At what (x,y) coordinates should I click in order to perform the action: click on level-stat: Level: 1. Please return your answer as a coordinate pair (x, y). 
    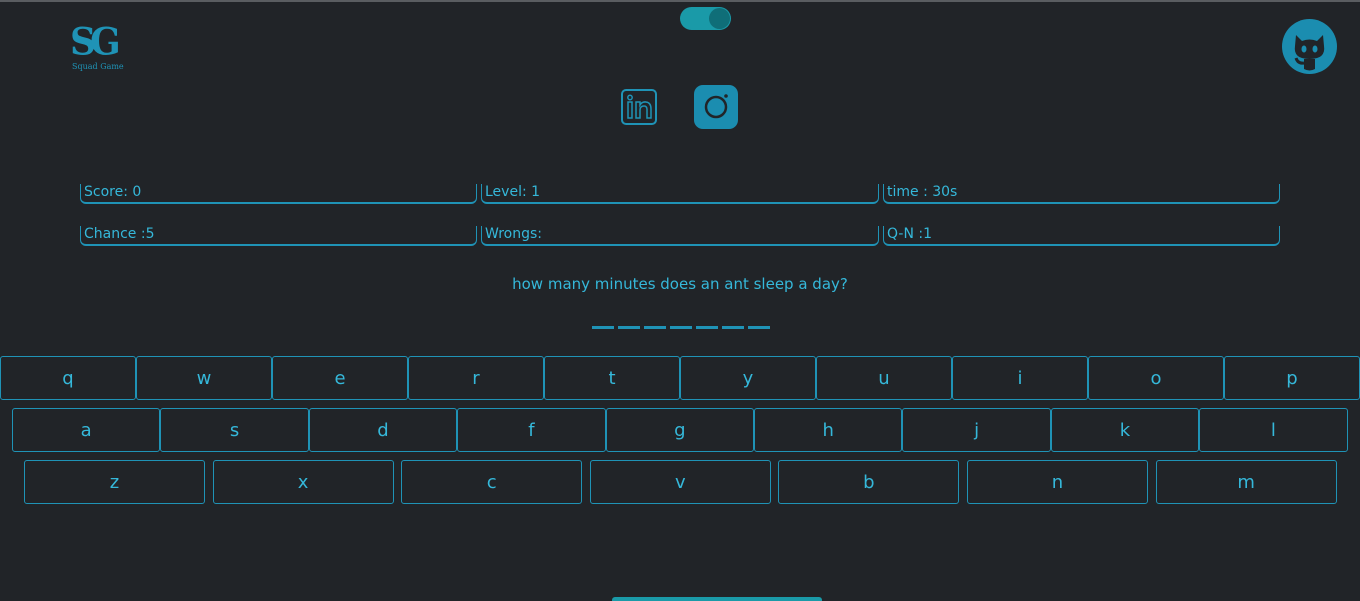
    Looking at the image, I should click on (680, 194).